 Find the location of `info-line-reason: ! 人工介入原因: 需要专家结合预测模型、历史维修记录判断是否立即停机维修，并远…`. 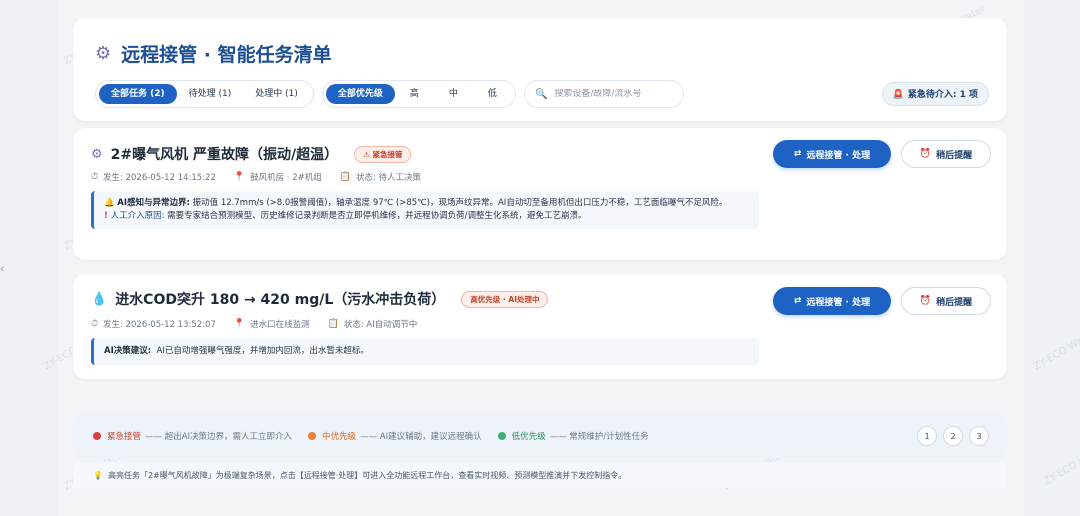

info-line-reason: ! 人工介入原因: 需要专家结合预测模型、历史维修记录判断是否立即停机维修，并远… is located at coordinates (426, 216).